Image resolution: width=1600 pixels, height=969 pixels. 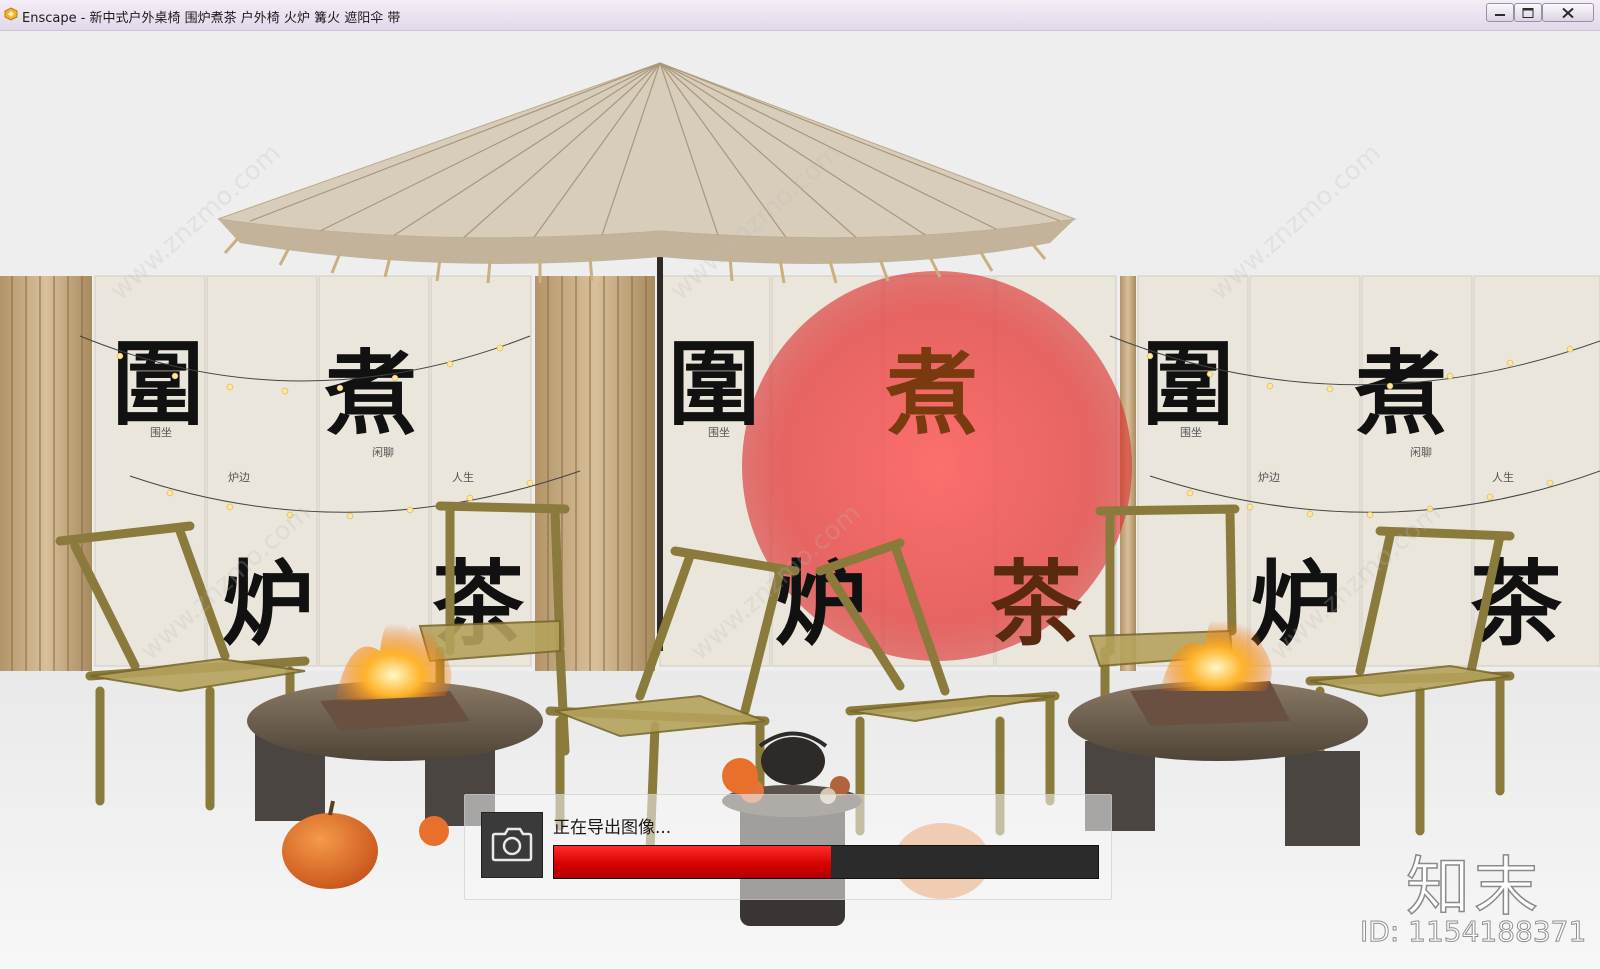 I want to click on screenshot-button, so click(x=512, y=845).